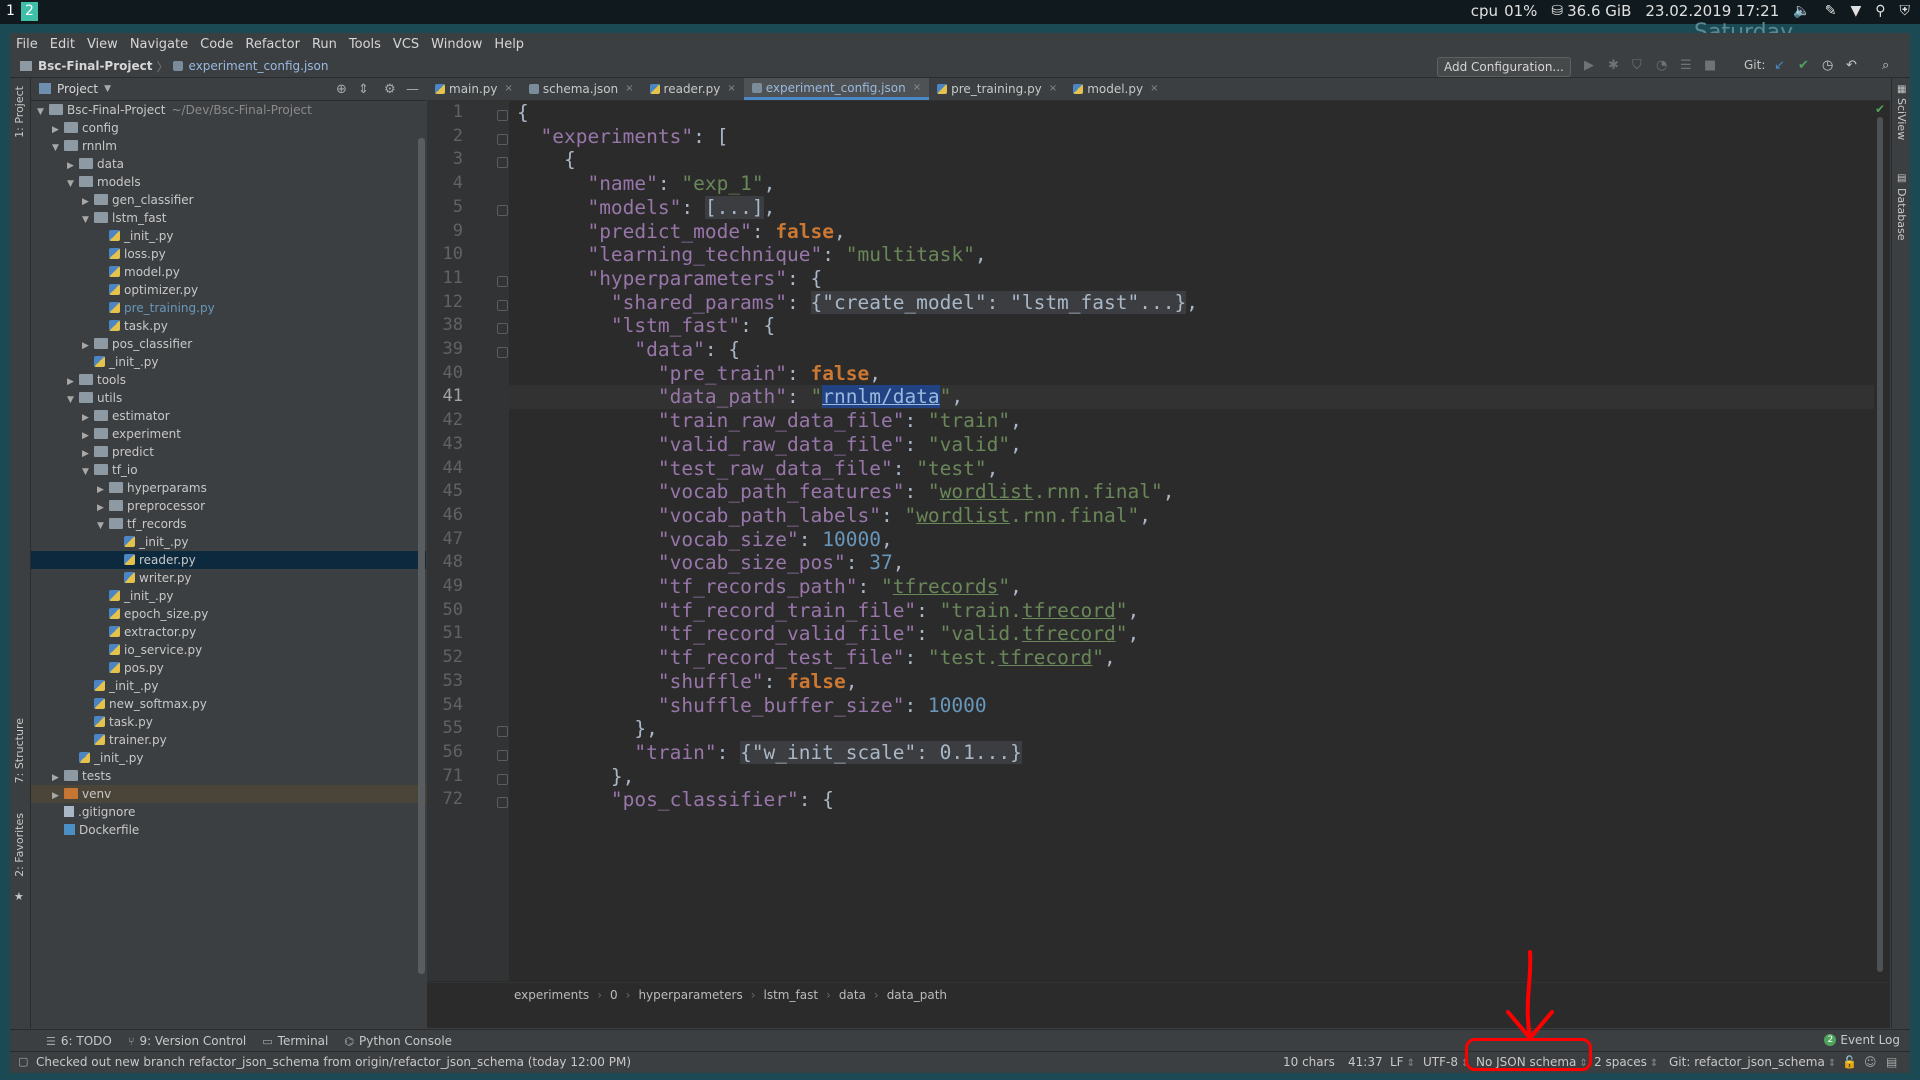 This screenshot has height=1080, width=1920. Describe the element at coordinates (1191, 445) in the screenshot. I see `code-line: "valid_raw_data_file": "valid",` at that location.